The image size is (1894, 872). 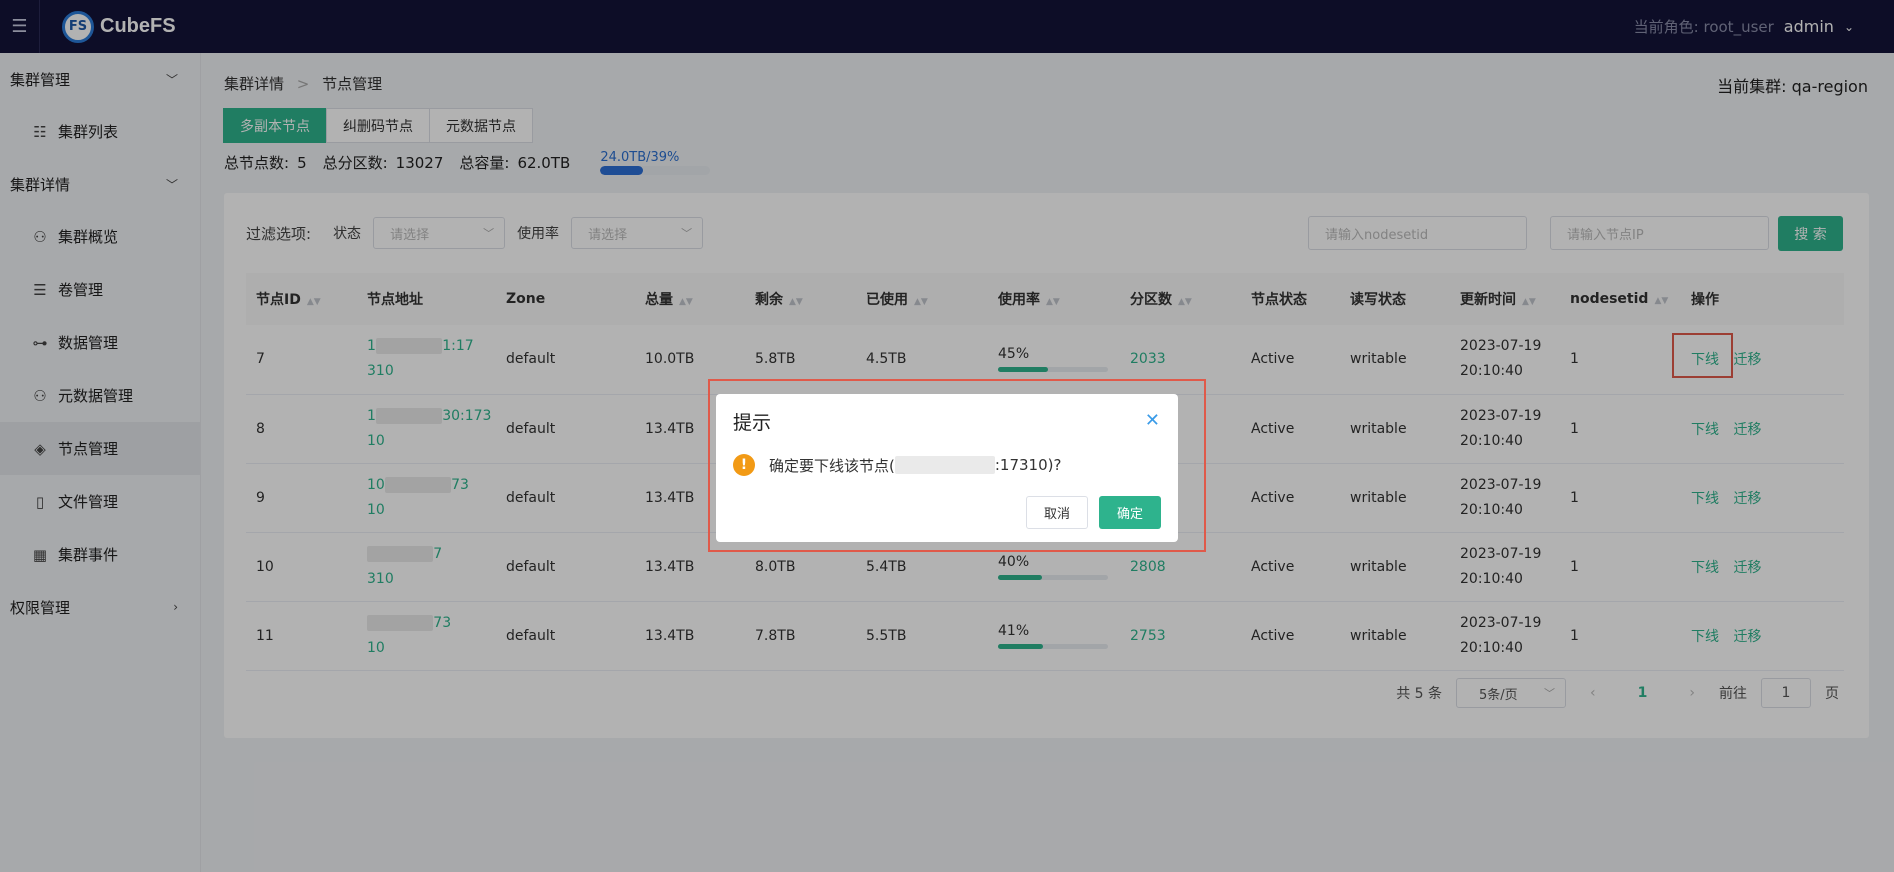 I want to click on close-icon: ✕, so click(x=1152, y=420).